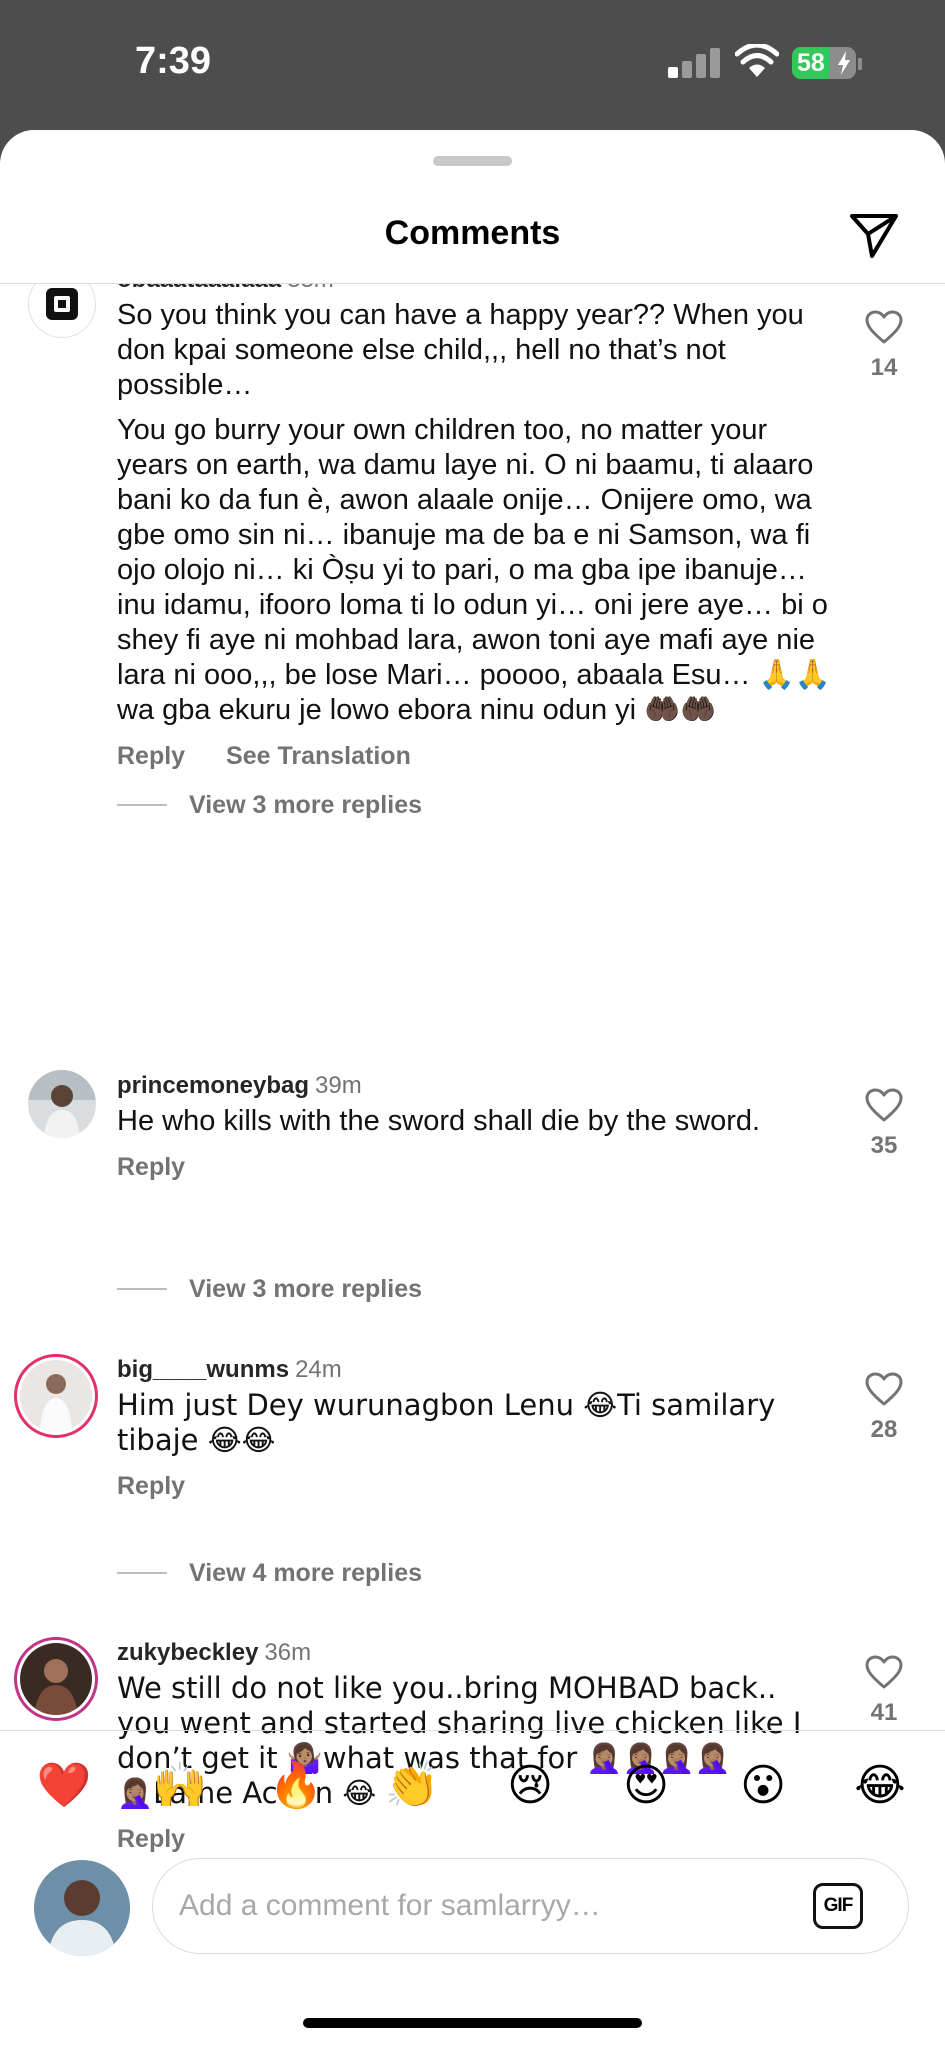 The image size is (945, 2048). What do you see at coordinates (477, 290) in the screenshot?
I see `comment-header: obaaataaalaaa 33m` at bounding box center [477, 290].